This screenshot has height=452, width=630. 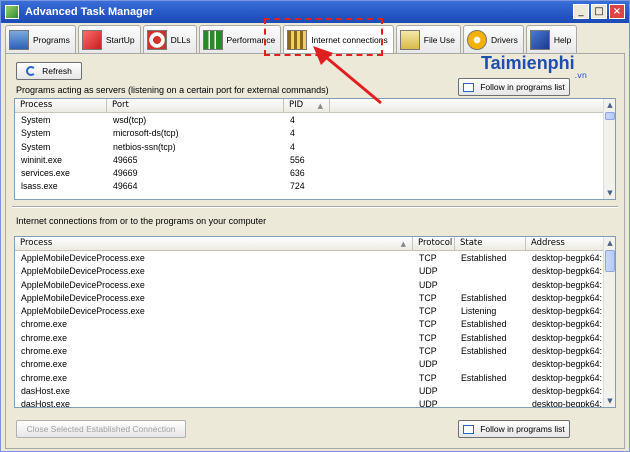 I want to click on table-cell: microsoft-ds(tcp), so click(x=146, y=133).